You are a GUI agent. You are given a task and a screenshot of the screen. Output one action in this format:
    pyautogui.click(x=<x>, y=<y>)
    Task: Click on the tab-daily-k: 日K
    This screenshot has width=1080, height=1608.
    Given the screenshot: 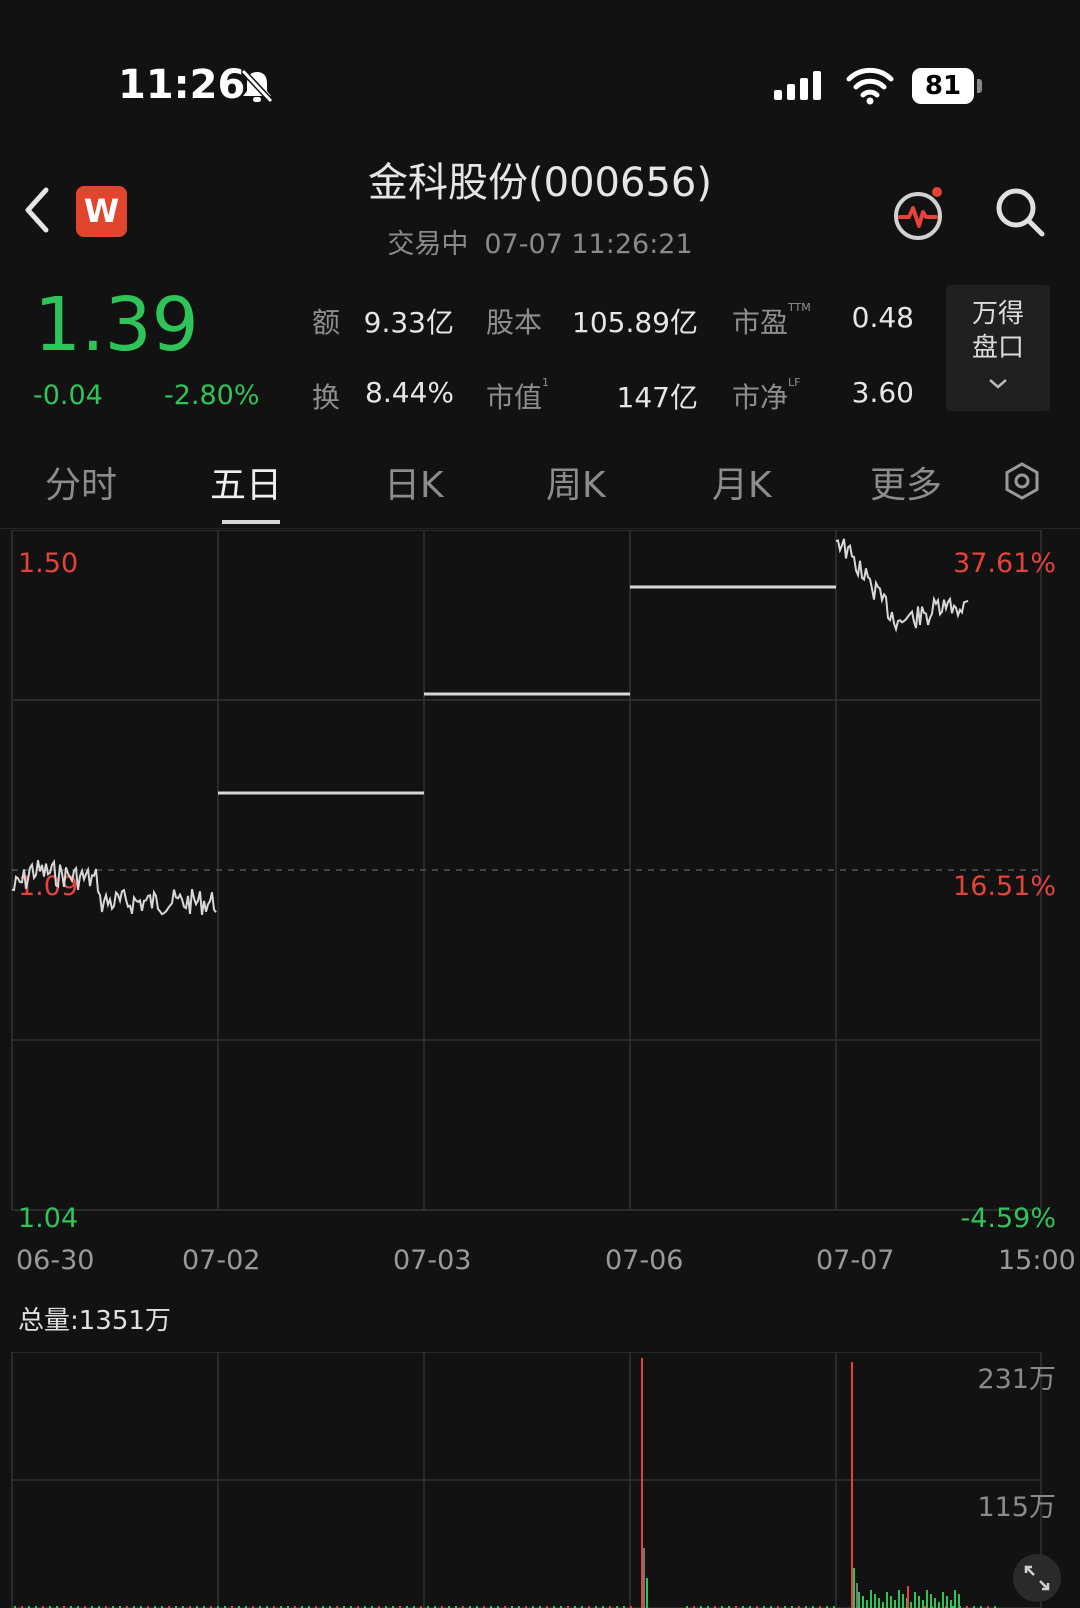 What is the action you would take?
    pyautogui.click(x=414, y=482)
    